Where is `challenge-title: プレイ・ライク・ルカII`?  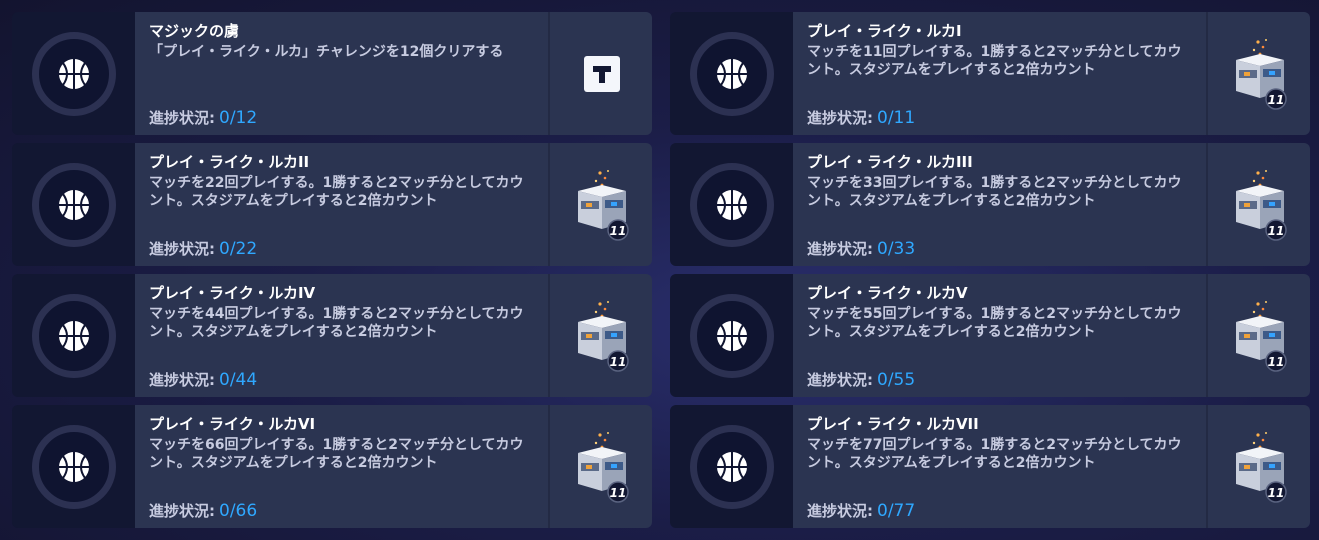 challenge-title: プレイ・ライク・ルカII is located at coordinates (229, 162).